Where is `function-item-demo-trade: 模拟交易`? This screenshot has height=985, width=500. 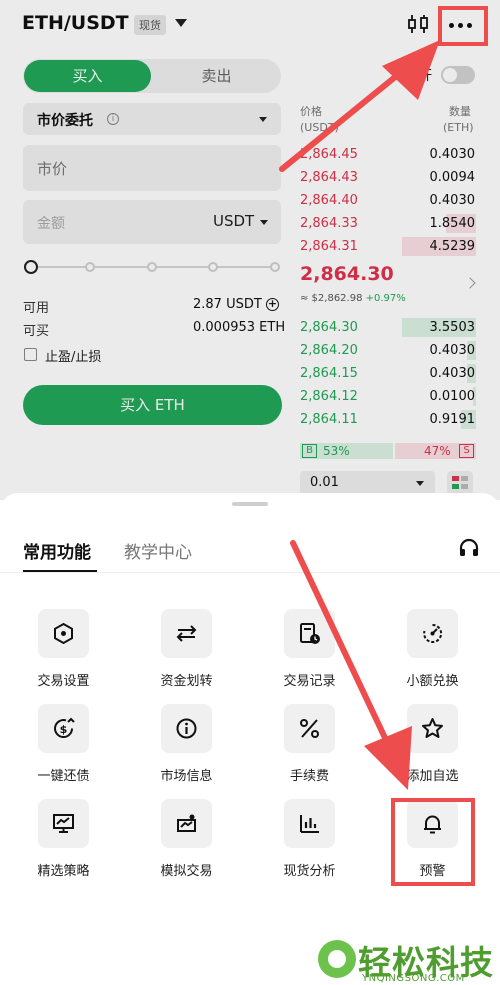 function-item-demo-trade: 模拟交易 is located at coordinates (188, 842).